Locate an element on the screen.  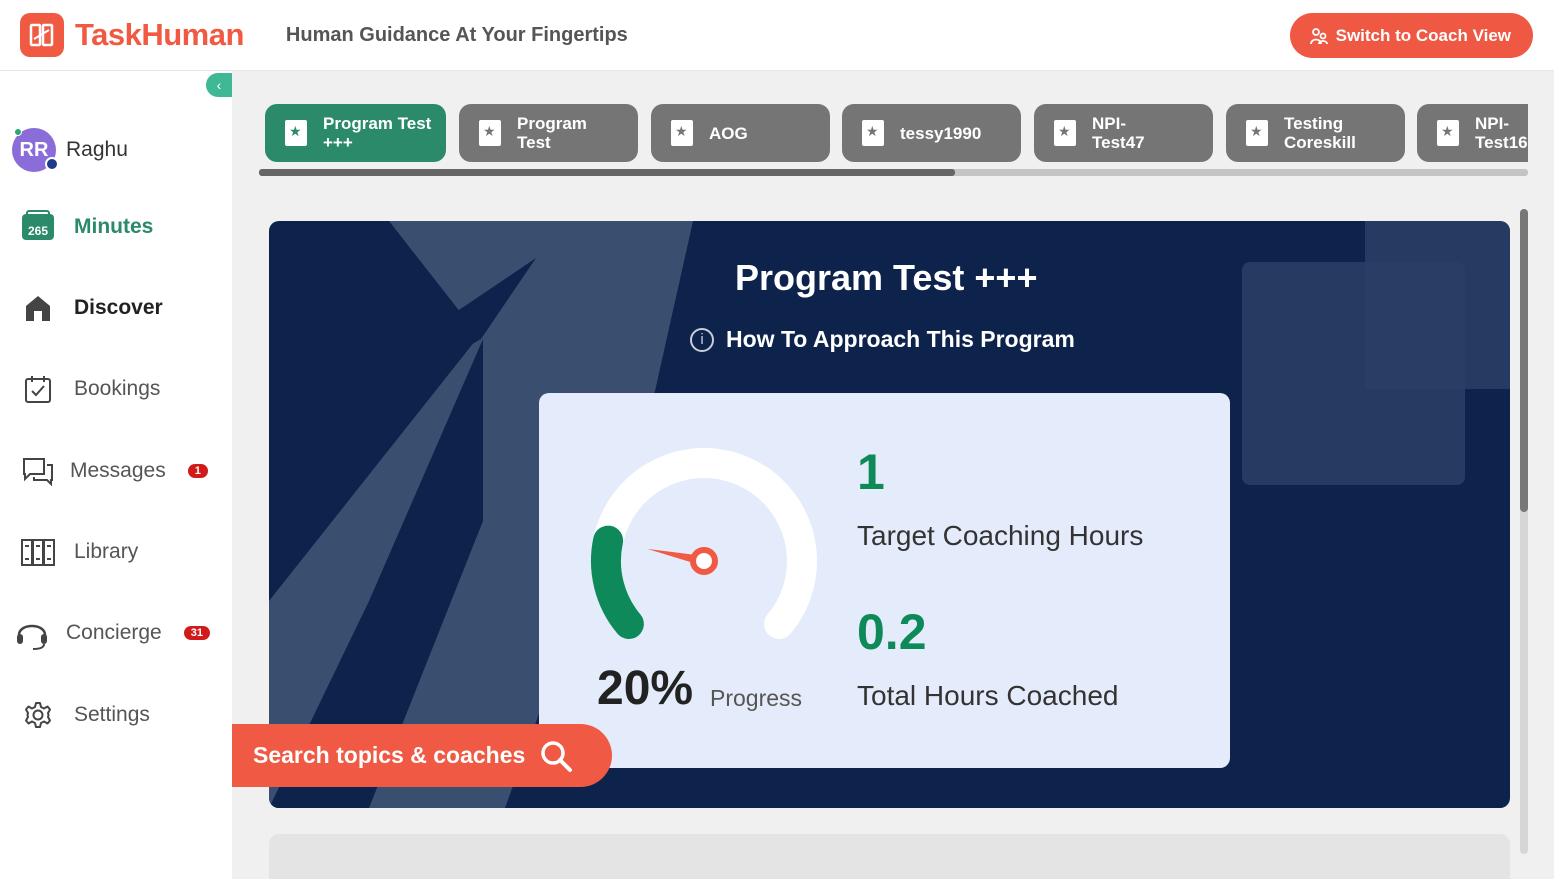
program-title: Program Test +++ is located at coordinates (886, 277).